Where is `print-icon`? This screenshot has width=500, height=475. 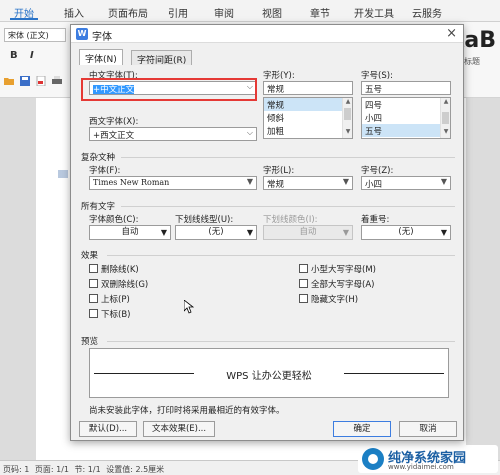 print-icon is located at coordinates (57, 81).